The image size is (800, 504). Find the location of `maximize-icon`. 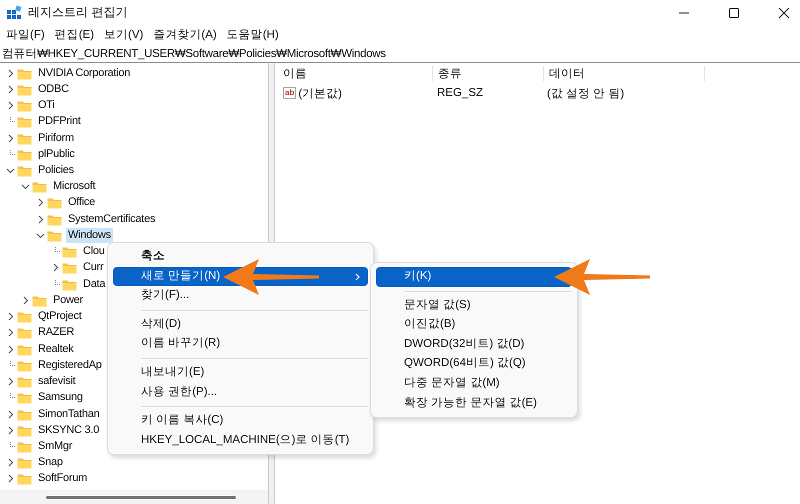

maximize-icon is located at coordinates (734, 12).